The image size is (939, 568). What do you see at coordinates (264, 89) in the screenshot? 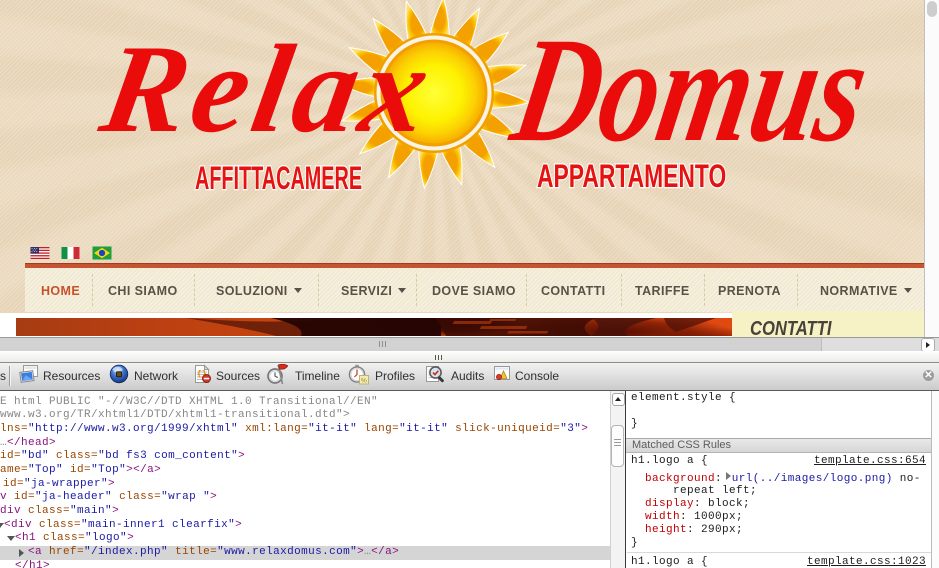
I see `svg-text: Relax` at bounding box center [264, 89].